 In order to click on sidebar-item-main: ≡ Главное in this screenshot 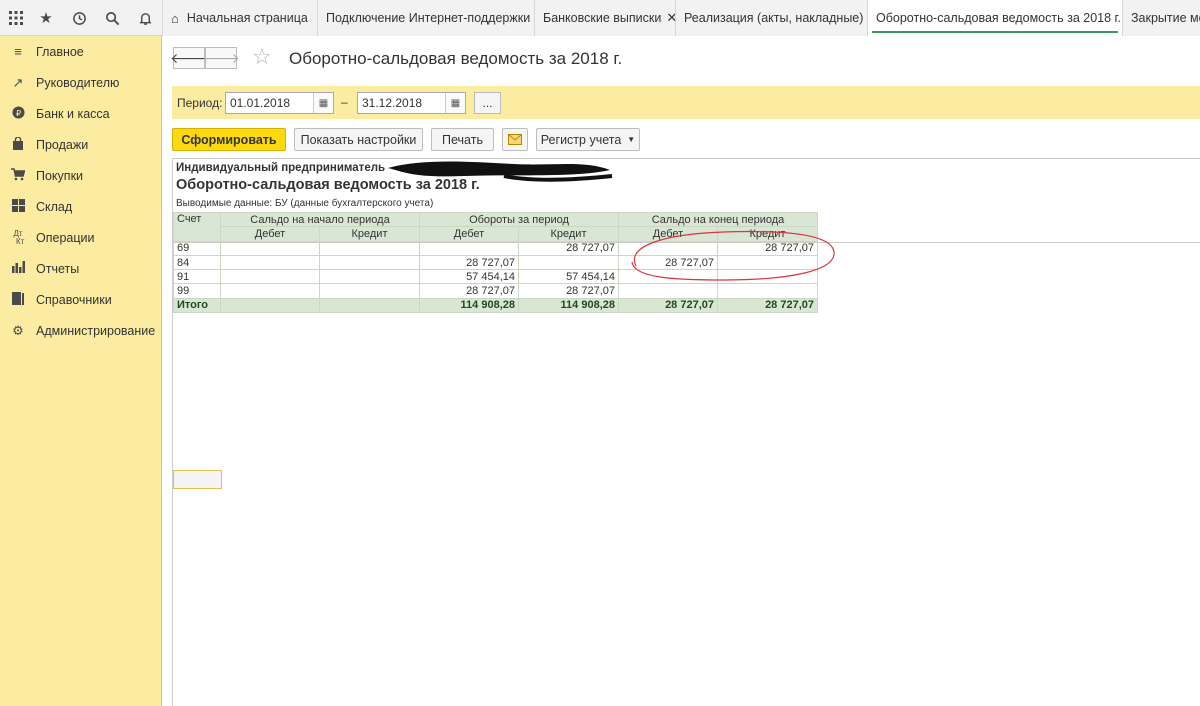, I will do `click(80, 51)`.